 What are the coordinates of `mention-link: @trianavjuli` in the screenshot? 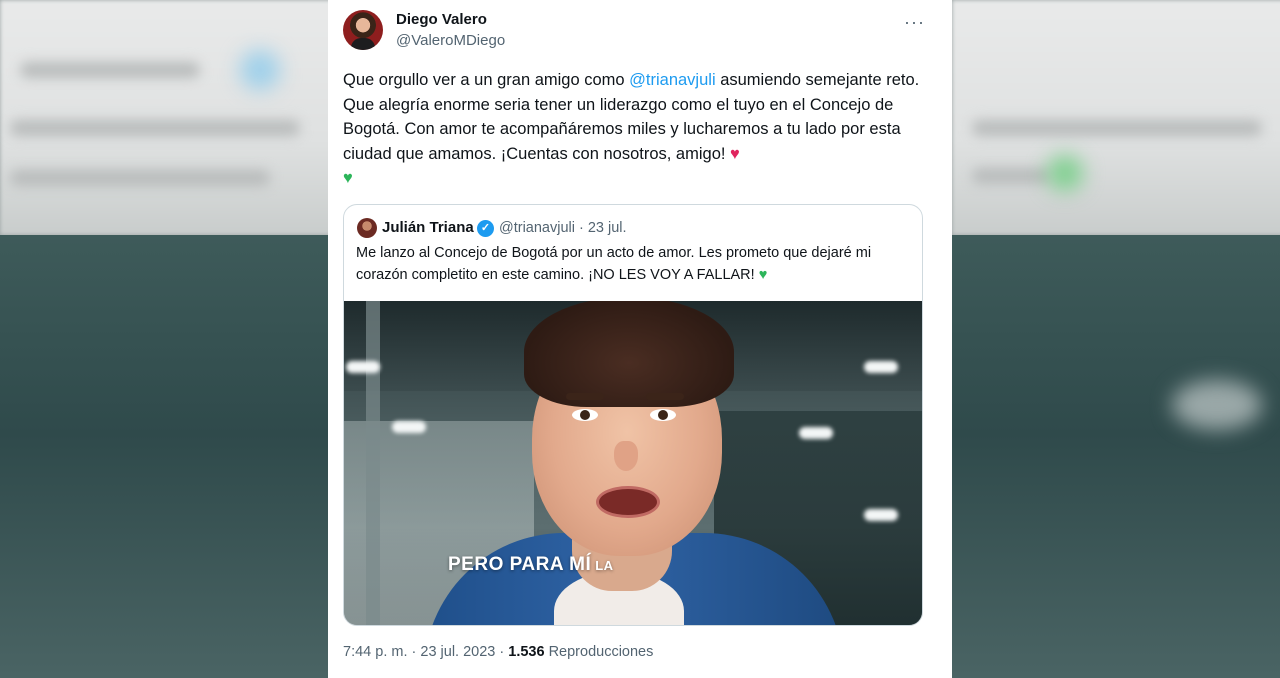 It's located at (672, 80).